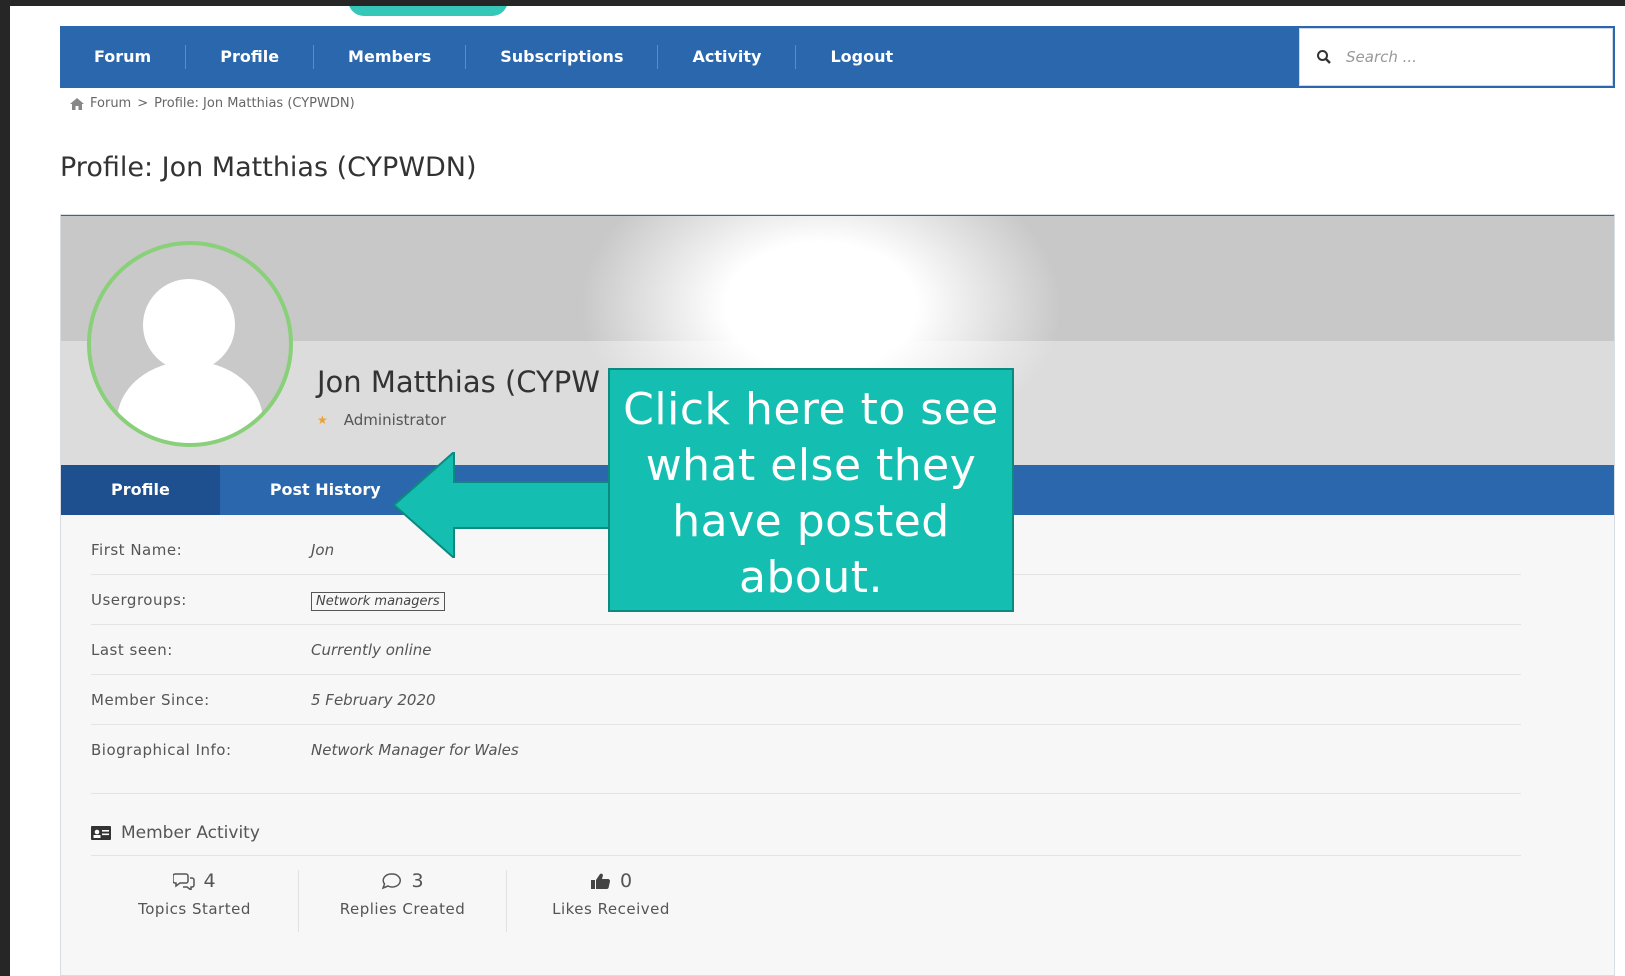 This screenshot has width=1625, height=976. Describe the element at coordinates (190, 402) in the screenshot. I see `avatar-body` at that location.